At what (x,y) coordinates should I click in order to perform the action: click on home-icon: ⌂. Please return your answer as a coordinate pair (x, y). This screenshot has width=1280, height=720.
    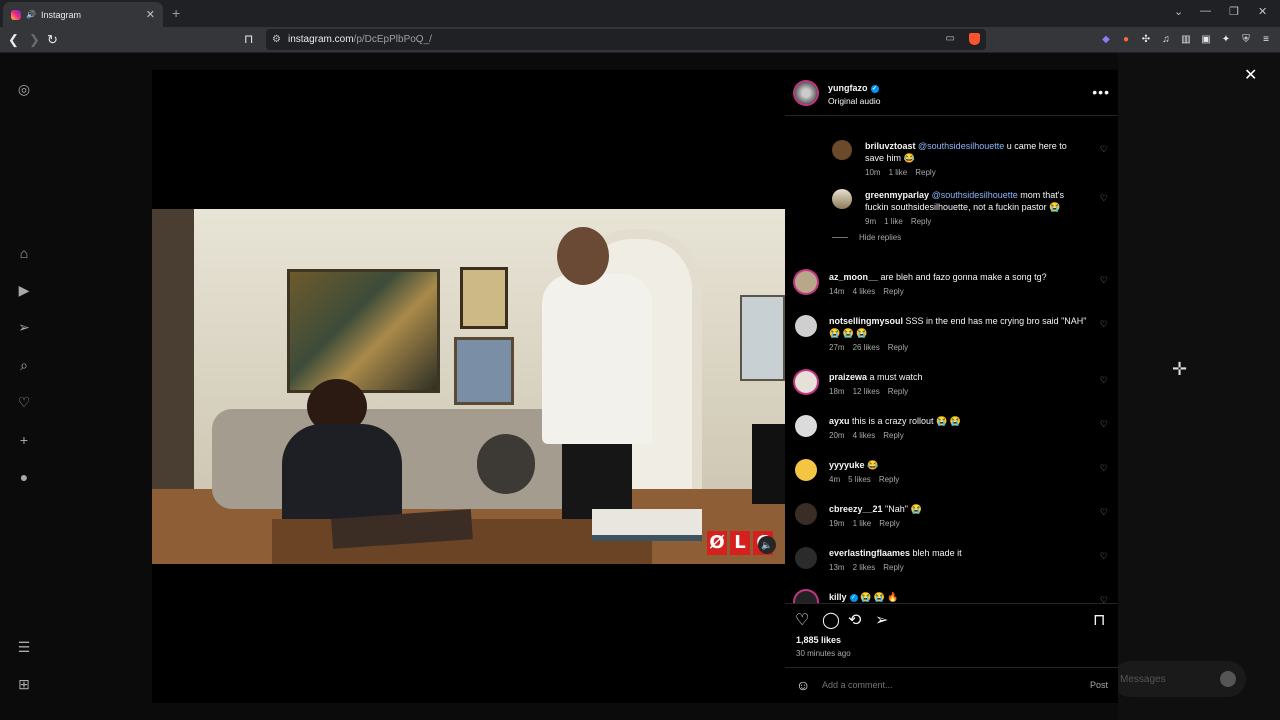
    Looking at the image, I should click on (24, 253).